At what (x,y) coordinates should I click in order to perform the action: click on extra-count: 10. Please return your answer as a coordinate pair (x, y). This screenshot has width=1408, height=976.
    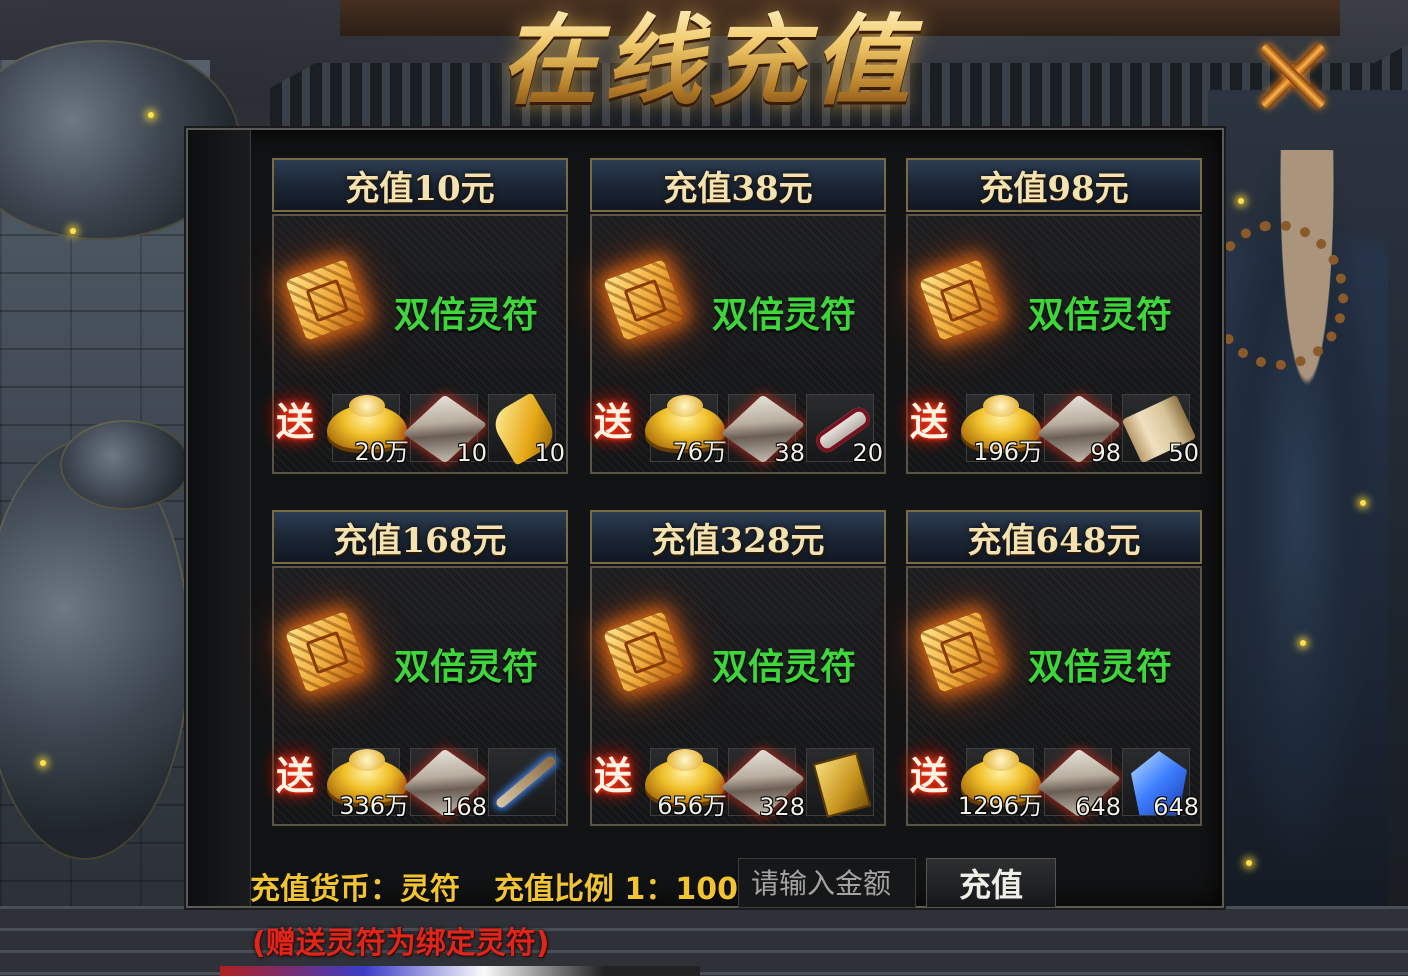
    Looking at the image, I should click on (549, 453).